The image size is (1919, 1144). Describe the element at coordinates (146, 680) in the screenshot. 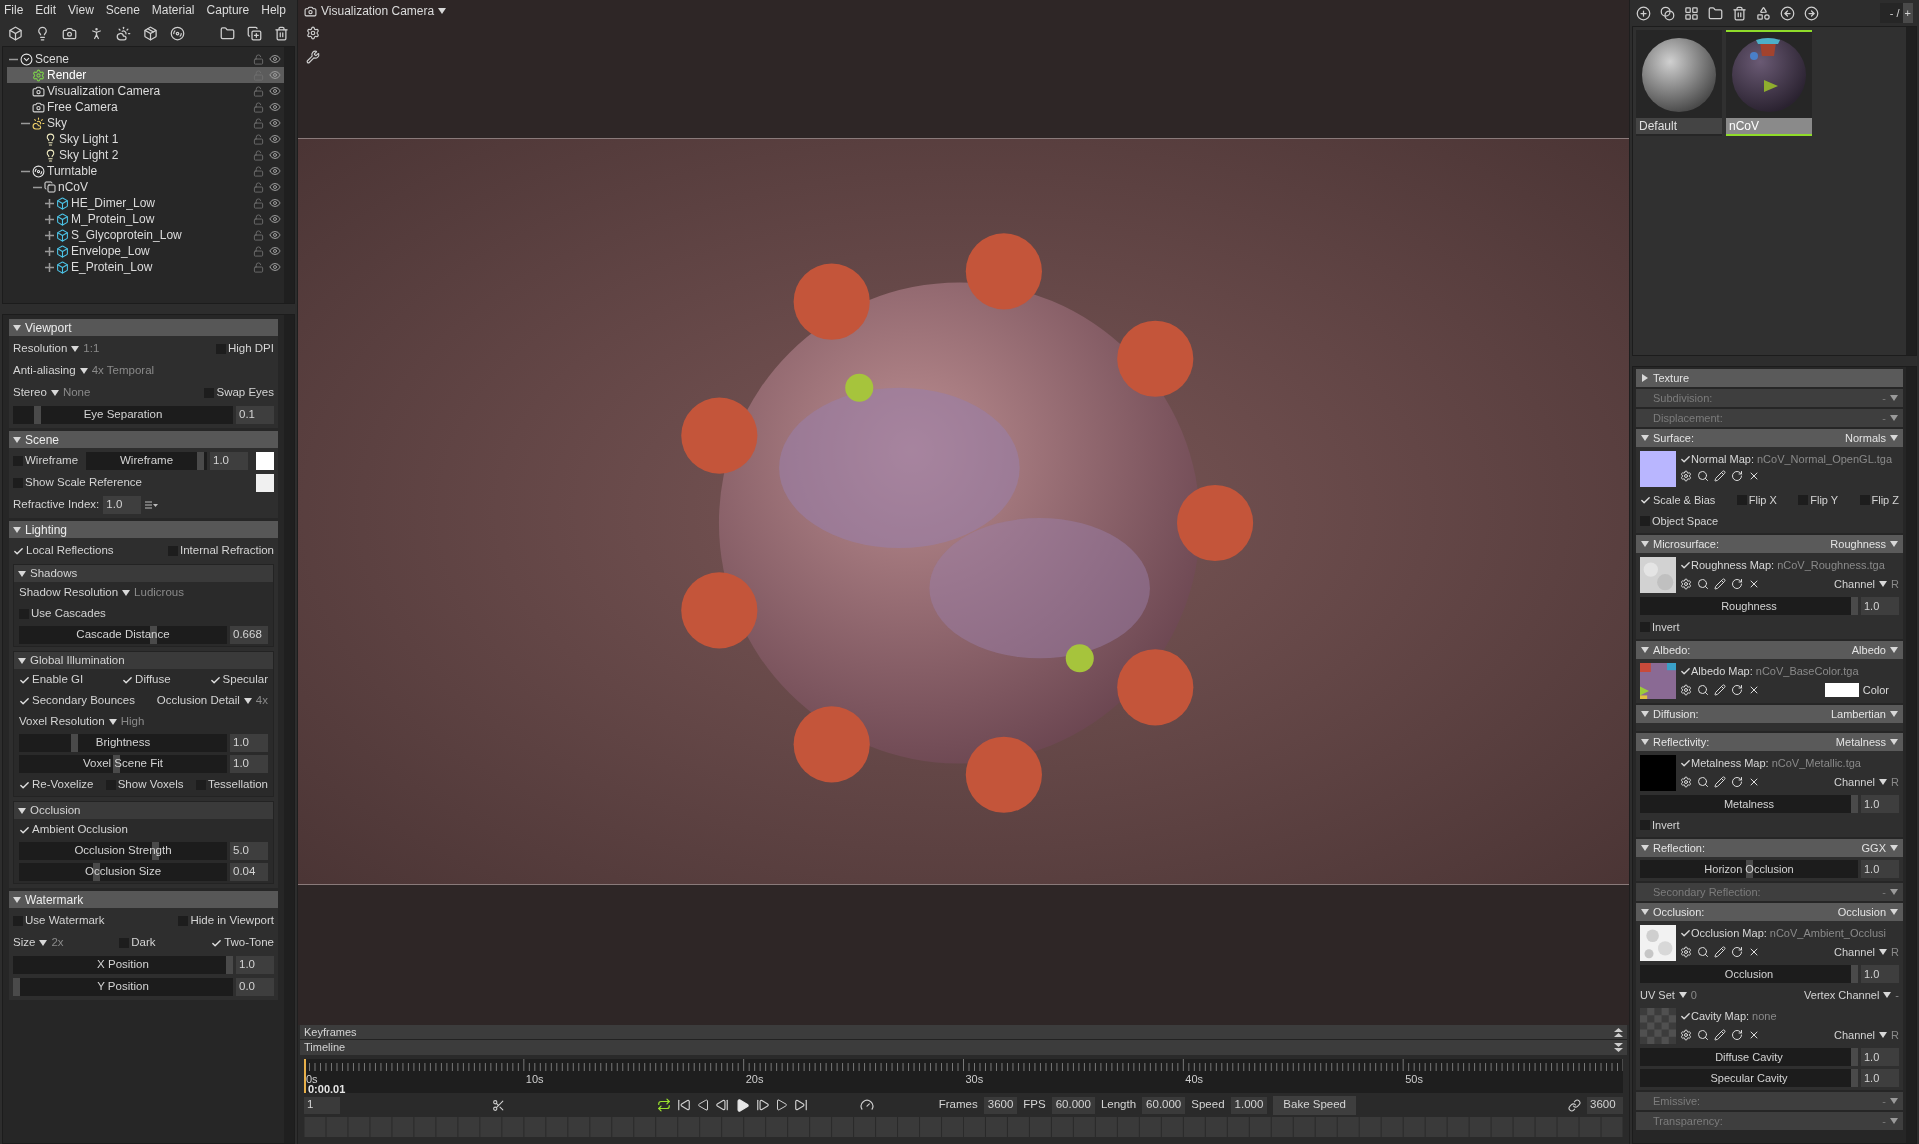

I see `checkbox: Diffuse` at that location.